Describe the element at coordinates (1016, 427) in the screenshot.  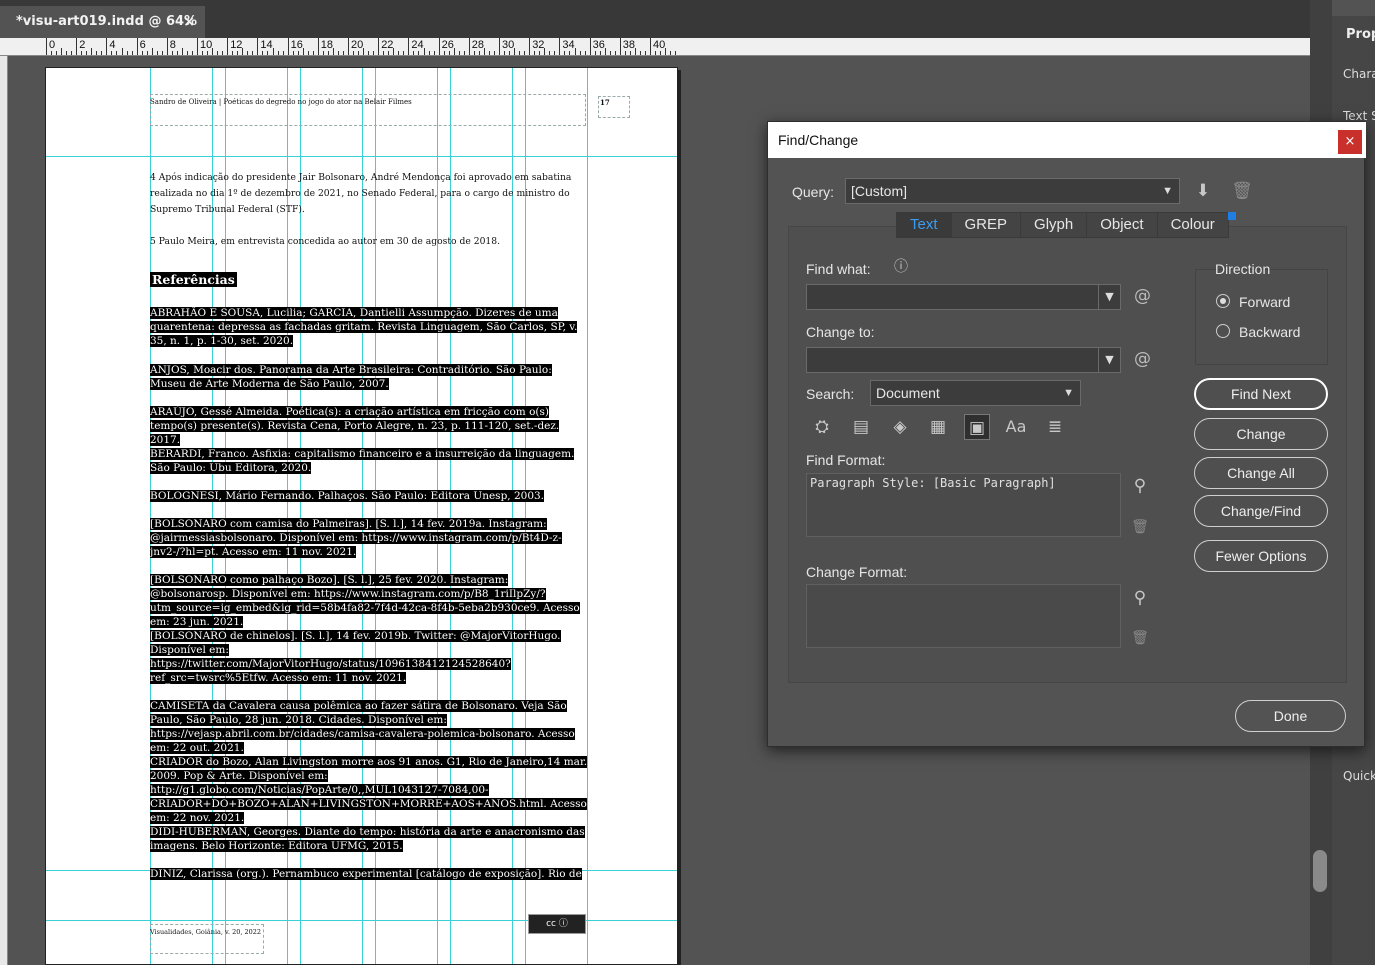
I see `case-sensitive-icon: Aa` at that location.